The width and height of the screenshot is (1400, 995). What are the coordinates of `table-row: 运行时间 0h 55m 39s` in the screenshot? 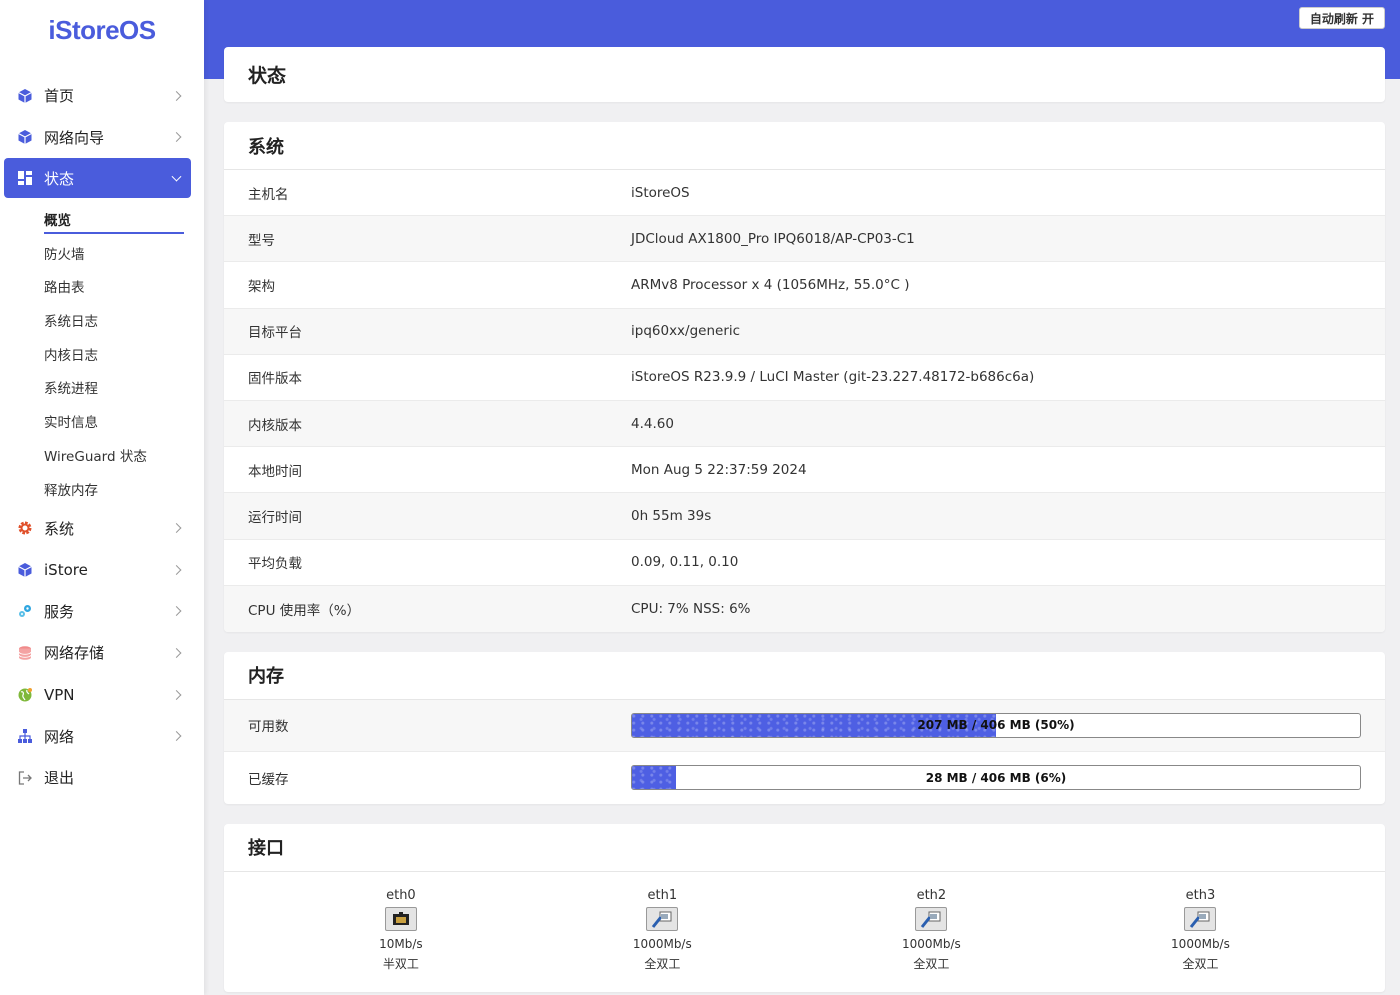 It's located at (804, 516).